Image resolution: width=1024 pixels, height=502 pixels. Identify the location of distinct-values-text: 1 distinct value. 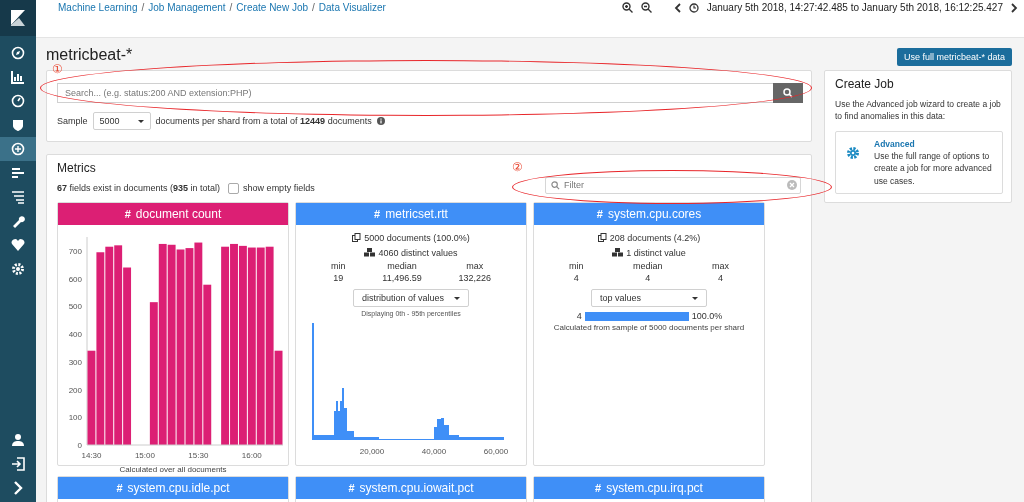
(656, 252).